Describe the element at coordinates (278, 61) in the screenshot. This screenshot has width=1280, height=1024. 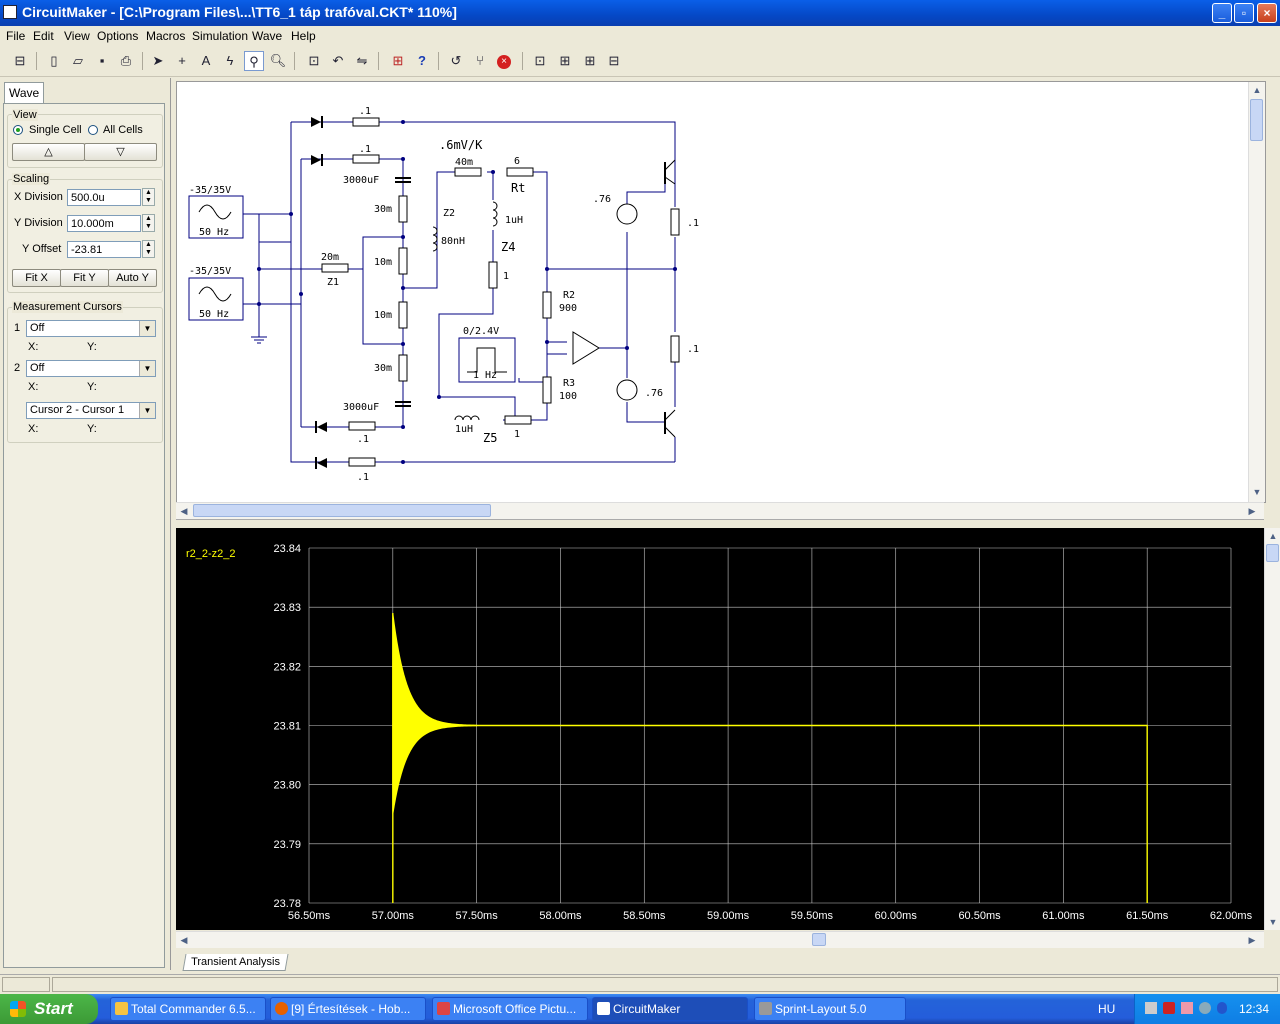
I see `zoom-icon: 🔍︎` at that location.